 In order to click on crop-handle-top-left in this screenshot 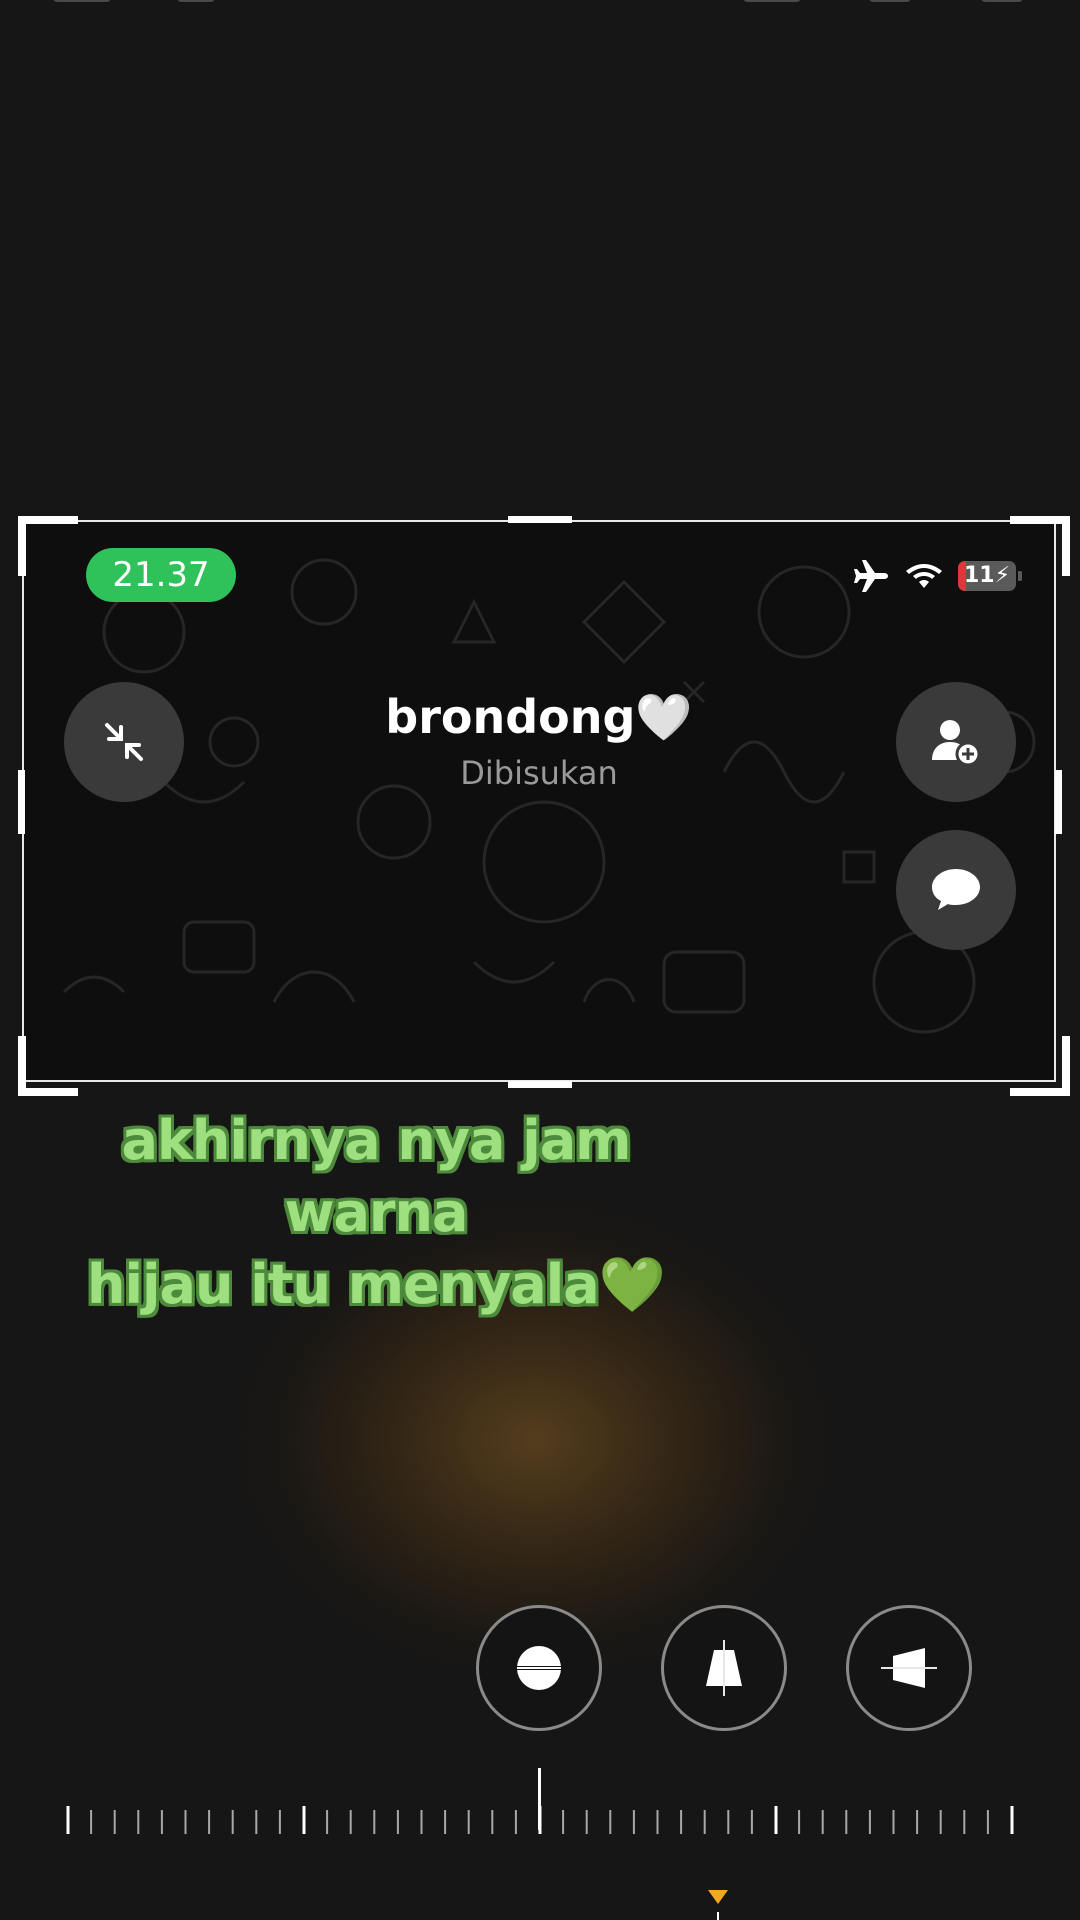, I will do `click(48, 546)`.